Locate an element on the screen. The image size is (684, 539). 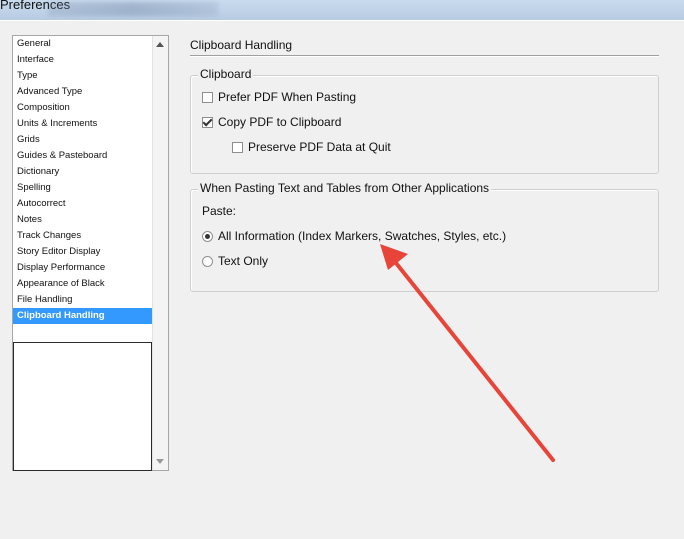
chevron-down-icon is located at coordinates (160, 461).